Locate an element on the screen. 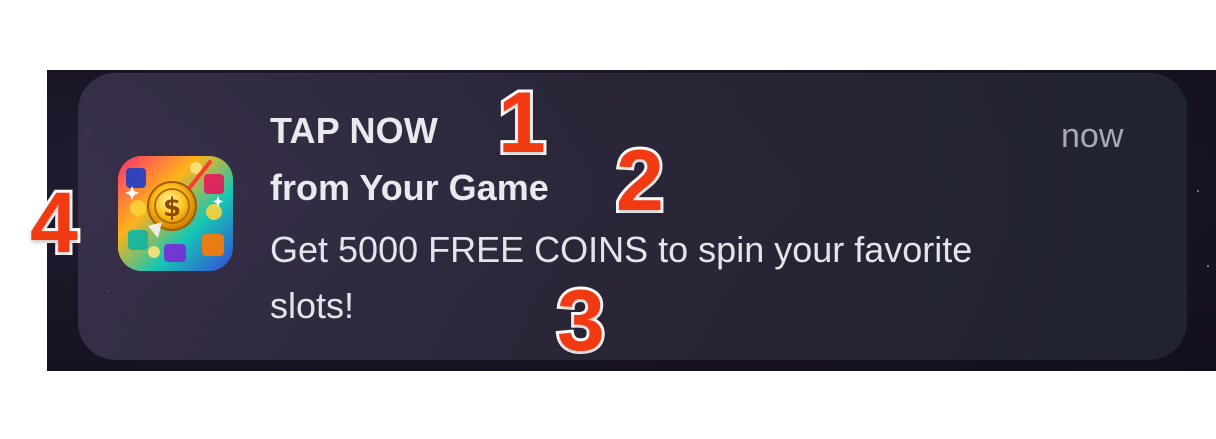 This screenshot has width=1216, height=439. notification-subtitle: from Your Game is located at coordinates (409, 187).